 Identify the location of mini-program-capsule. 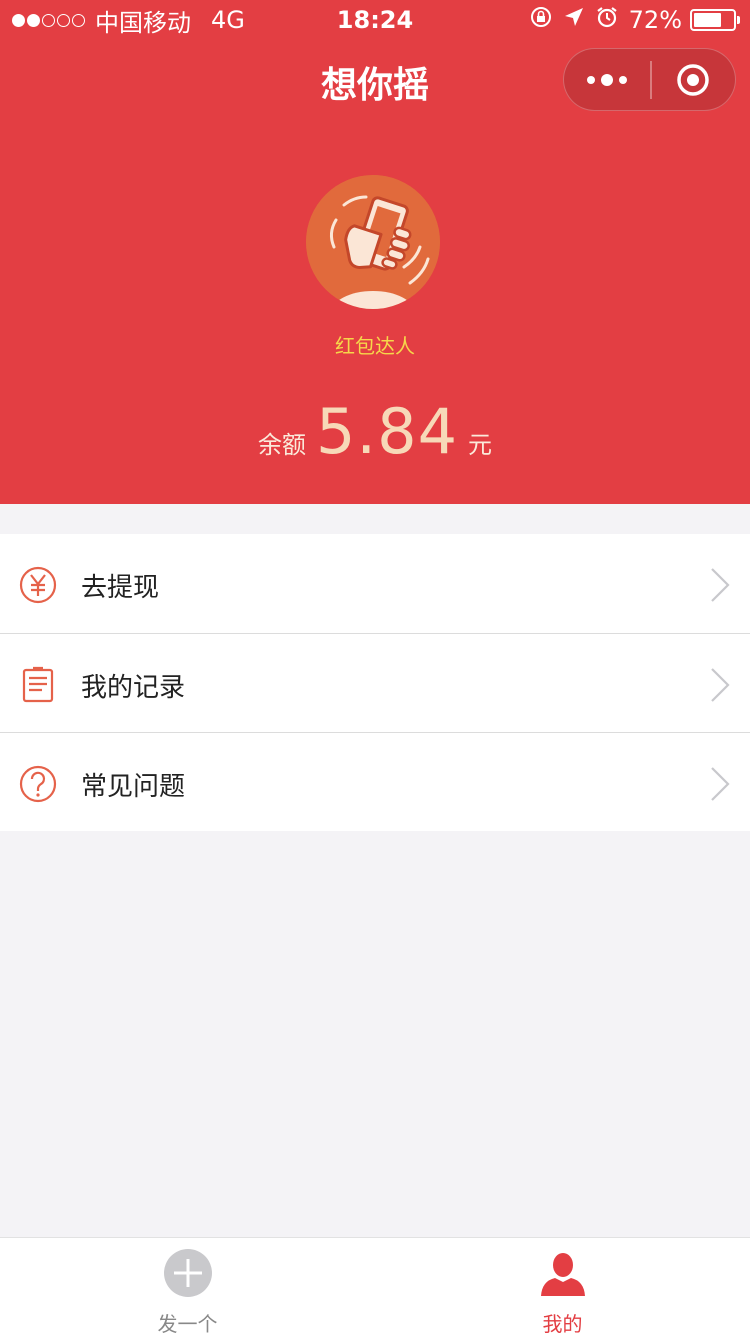
(649, 79).